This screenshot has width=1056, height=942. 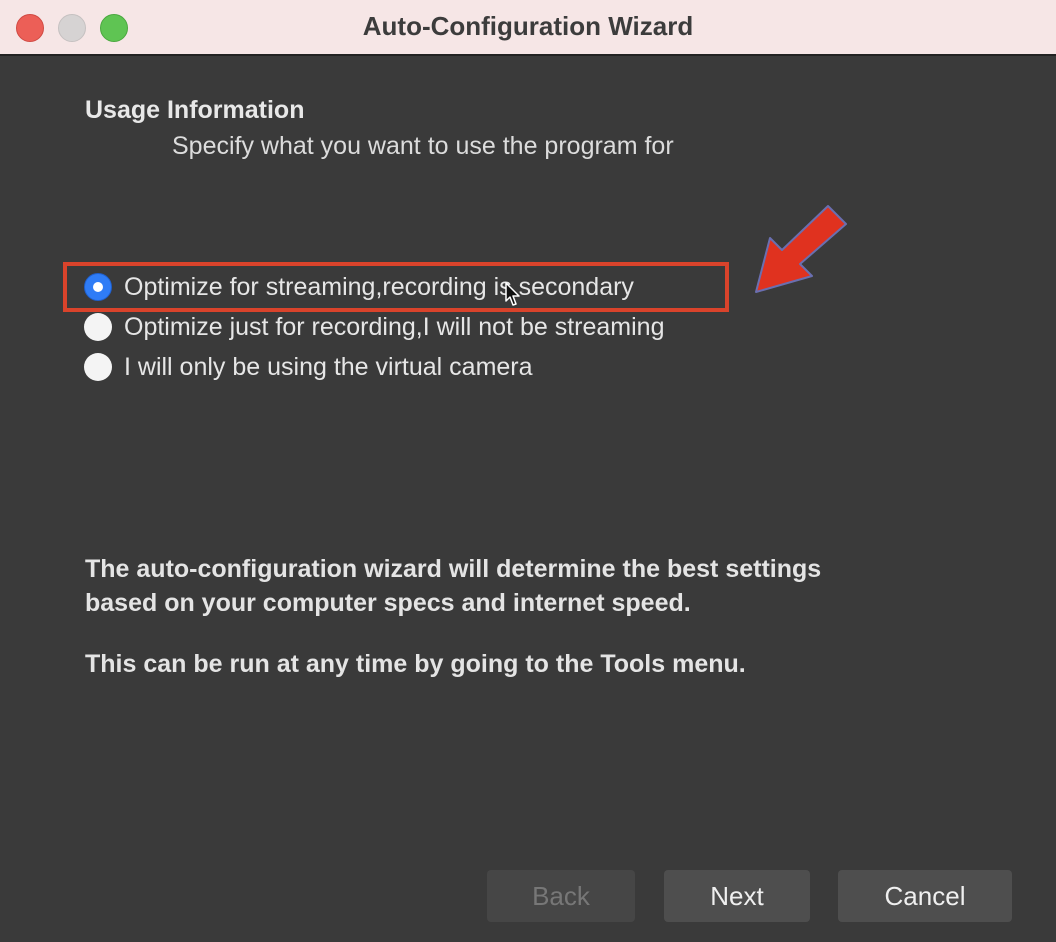 What do you see at coordinates (195, 110) in the screenshot?
I see `page-heading: Usage Information` at bounding box center [195, 110].